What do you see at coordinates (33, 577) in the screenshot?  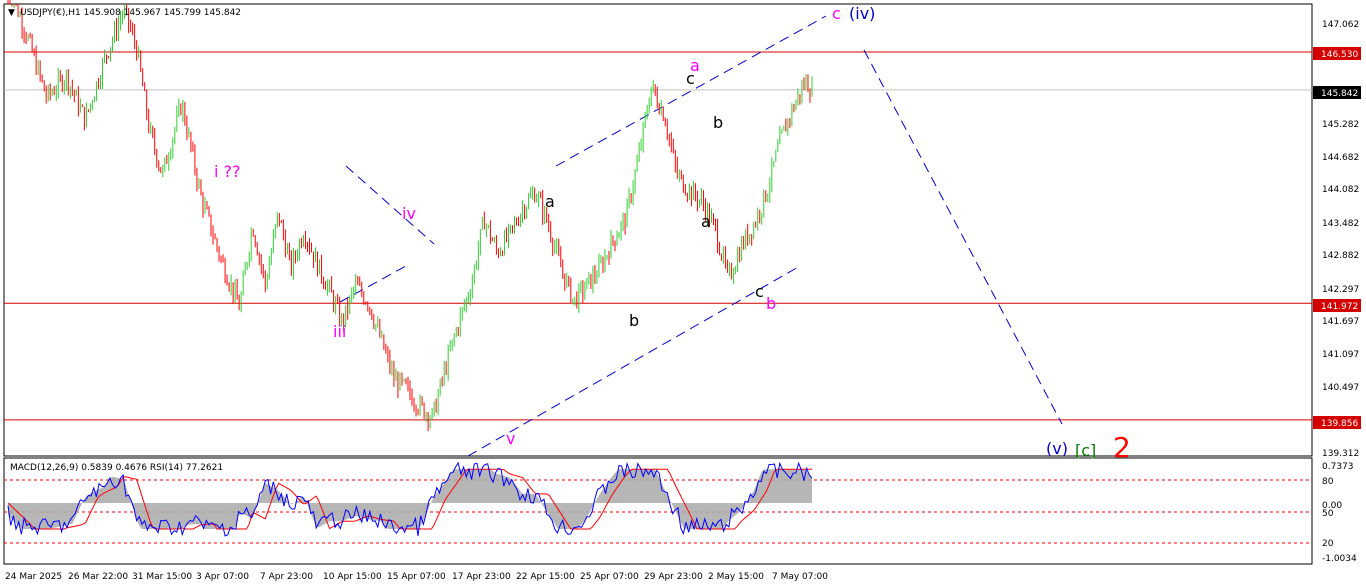 I see `time-tick: 24 Mar 2025` at bounding box center [33, 577].